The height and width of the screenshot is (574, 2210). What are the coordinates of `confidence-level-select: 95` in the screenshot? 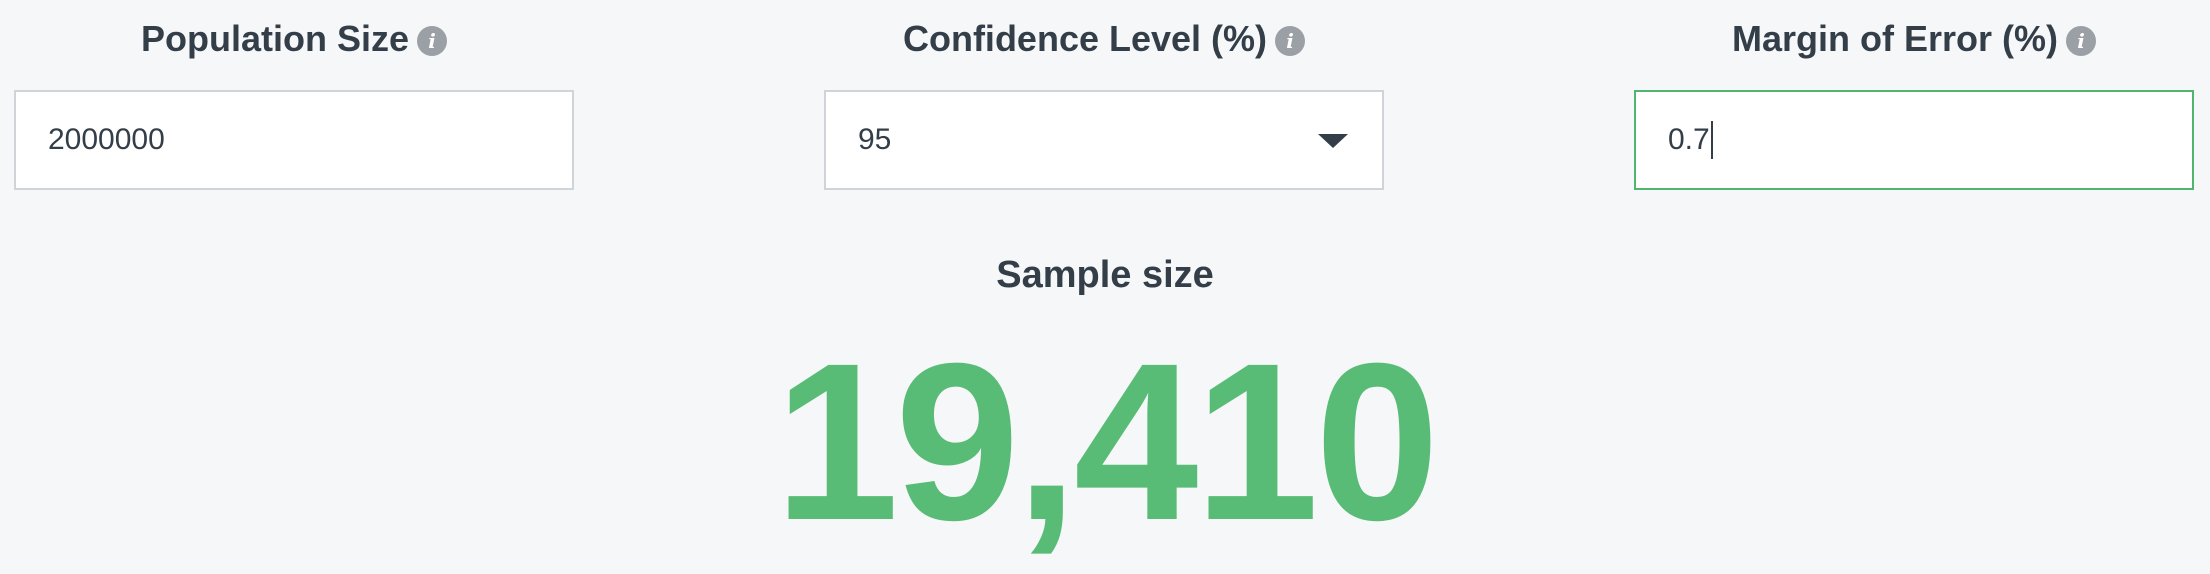 It's located at (1104, 140).